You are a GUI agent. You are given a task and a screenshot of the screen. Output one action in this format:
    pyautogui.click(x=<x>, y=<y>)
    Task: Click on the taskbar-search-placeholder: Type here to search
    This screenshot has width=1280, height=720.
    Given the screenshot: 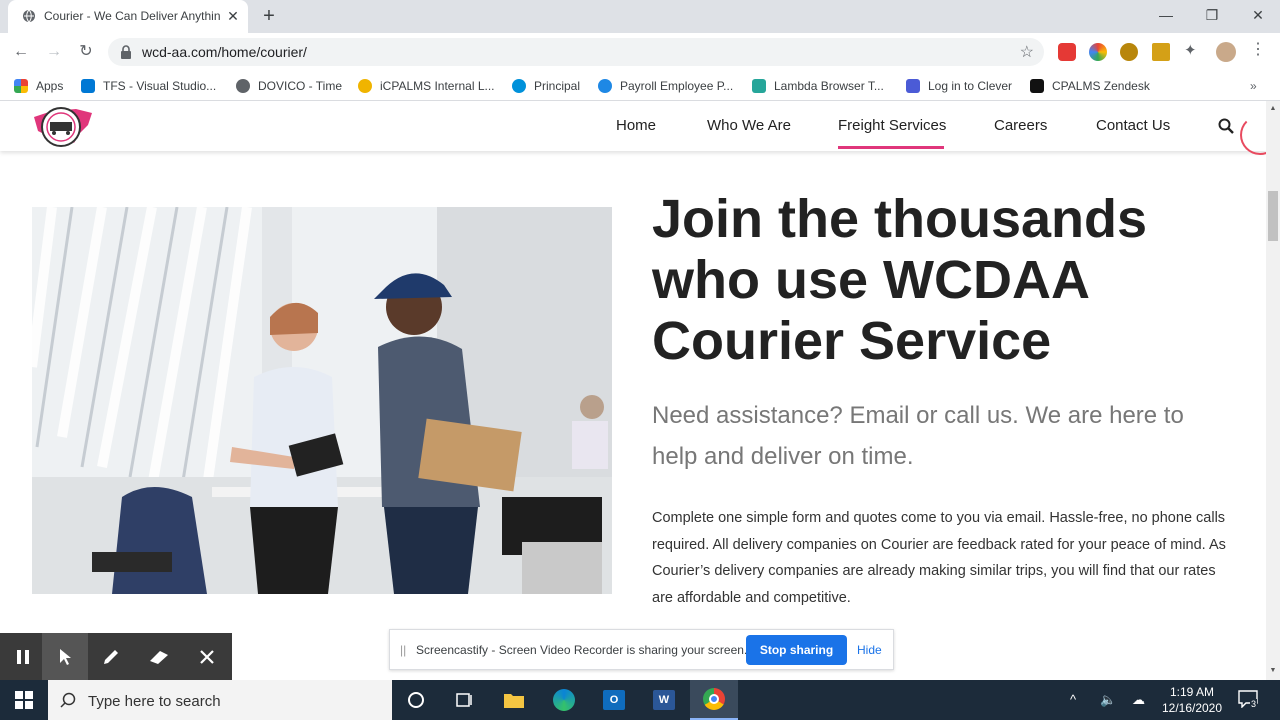 What is the action you would take?
    pyautogui.click(x=154, y=701)
    